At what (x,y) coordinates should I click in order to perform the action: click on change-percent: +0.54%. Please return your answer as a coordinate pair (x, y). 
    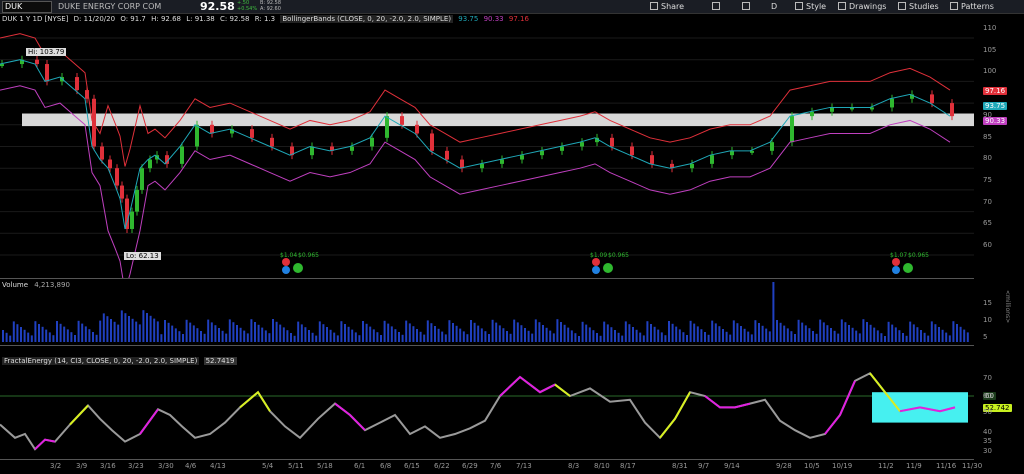
    Looking at the image, I should click on (247, 9).